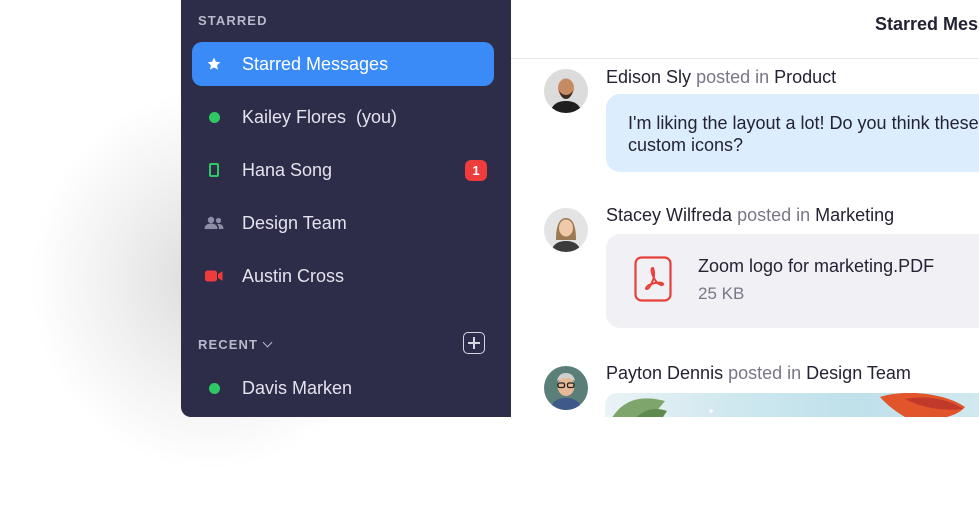  I want to click on post-header: Stacey Wilfreda posted in Marketing, so click(750, 215).